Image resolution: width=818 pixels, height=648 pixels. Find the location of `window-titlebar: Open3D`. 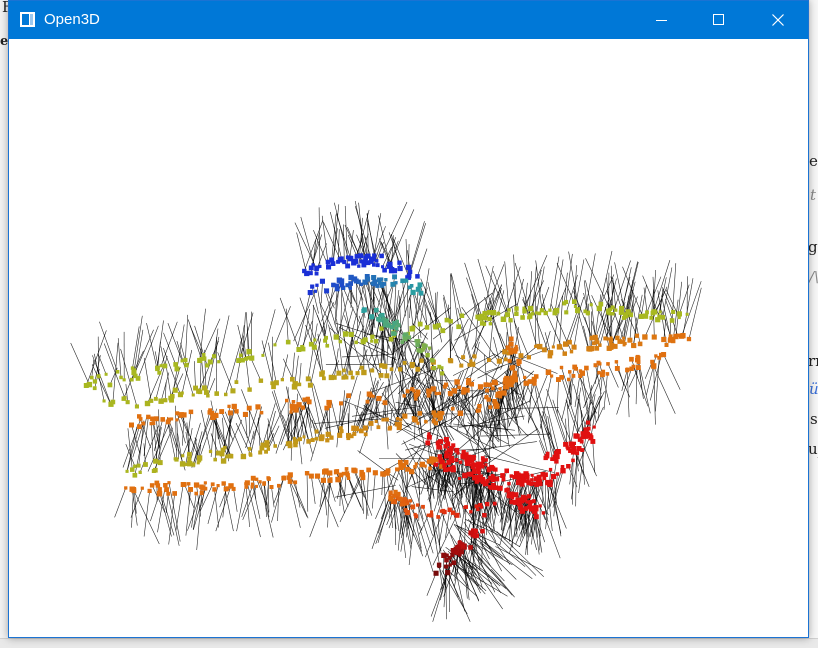

window-titlebar: Open3D is located at coordinates (408, 20).